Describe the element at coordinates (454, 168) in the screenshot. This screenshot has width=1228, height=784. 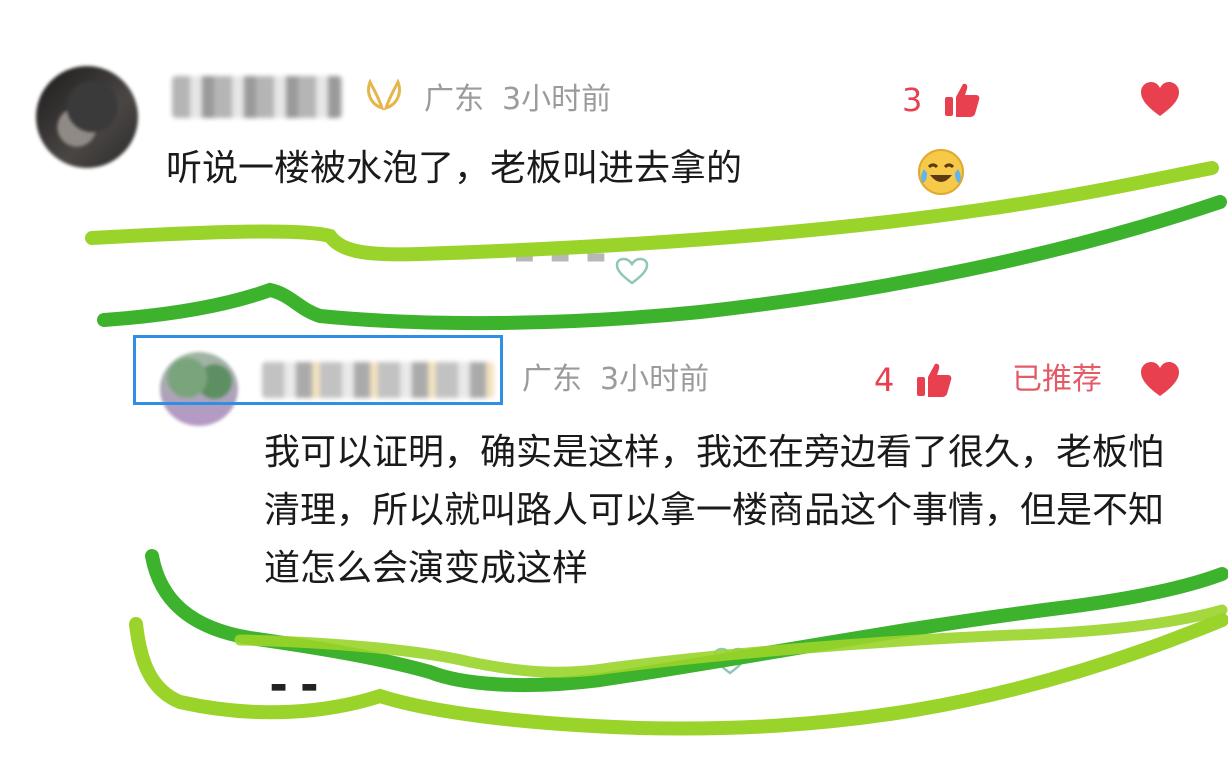
I see `comment-text: 听说一楼被水泡了，老板叫进去拿的` at that location.